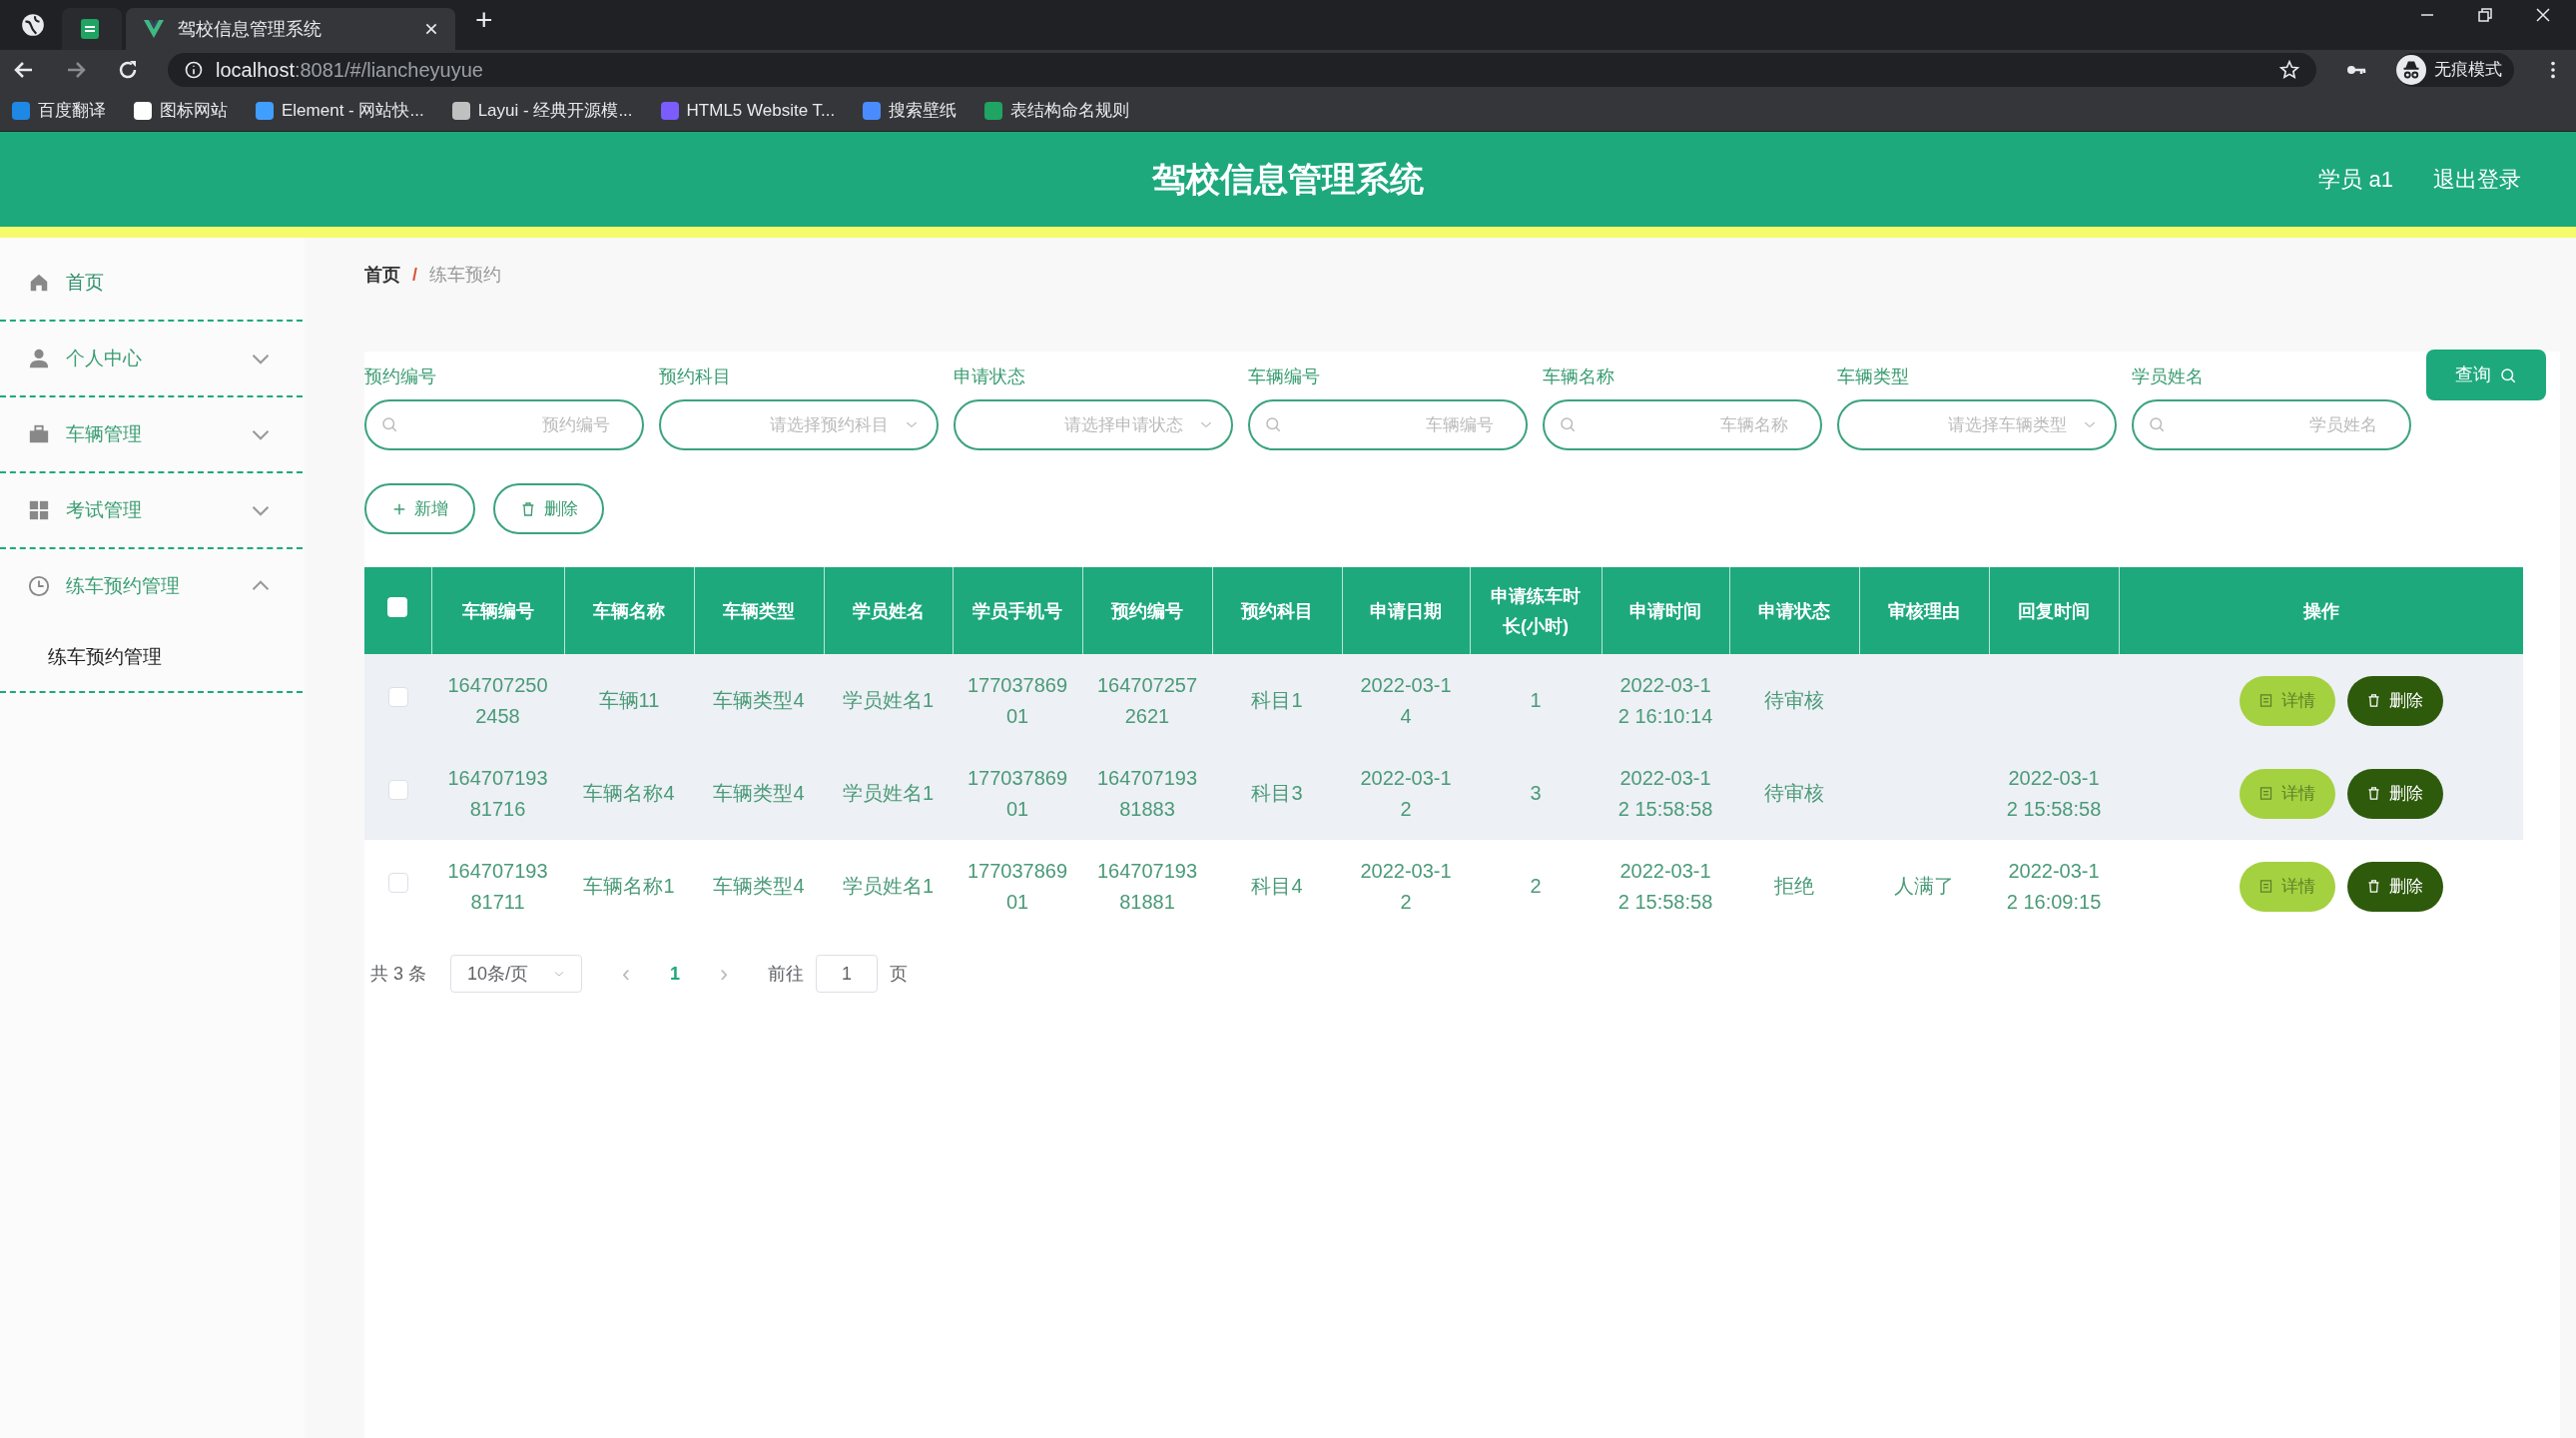  Describe the element at coordinates (759, 700) in the screenshot. I see `table-cell-text: 车辆类型4` at that location.